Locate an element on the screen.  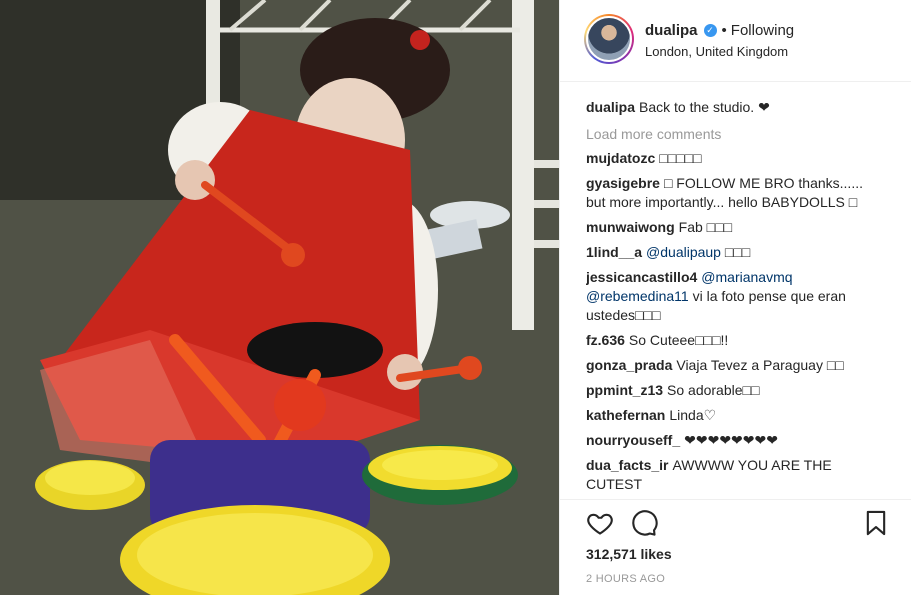
comment-username: fz.636 is located at coordinates (605, 340).